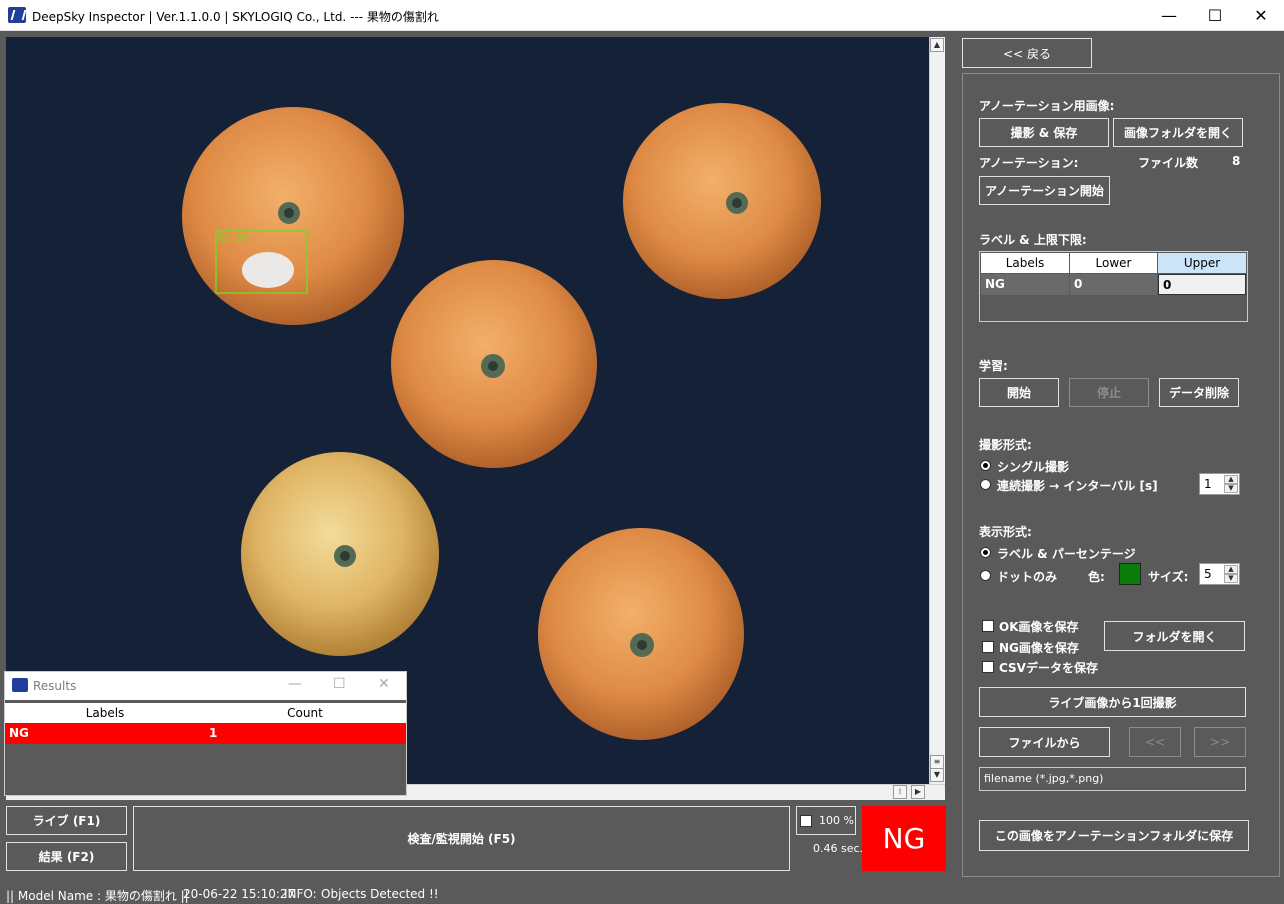 Image resolution: width=1284 pixels, height=904 pixels. I want to click on maximize-button: ☐, so click(1215, 15).